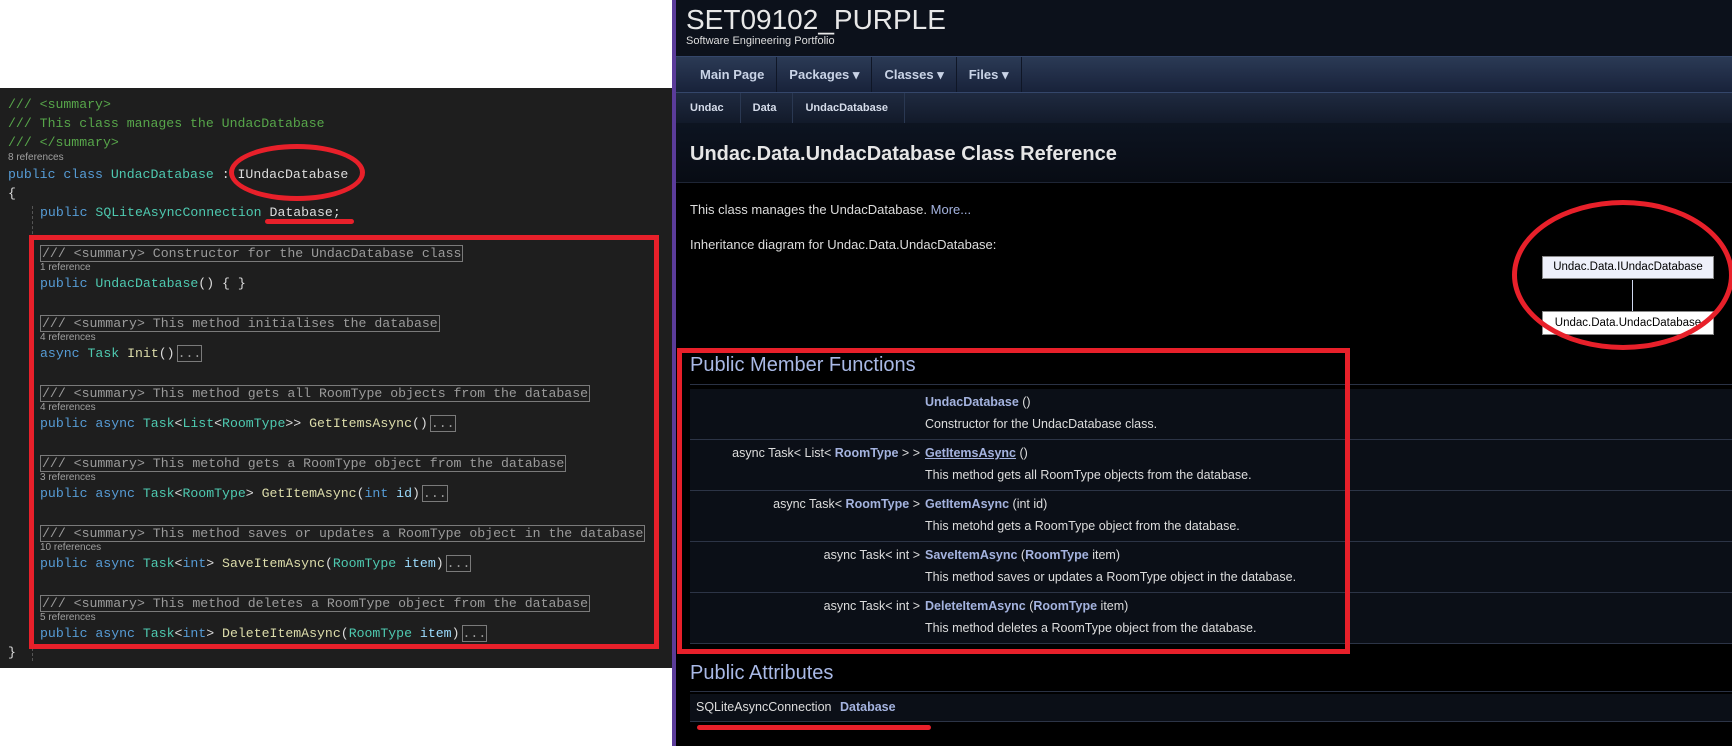 This screenshot has width=1732, height=746. What do you see at coordinates (849, 108) in the screenshot?
I see `breadcrumb-undacdatabase: UndacDatabase` at bounding box center [849, 108].